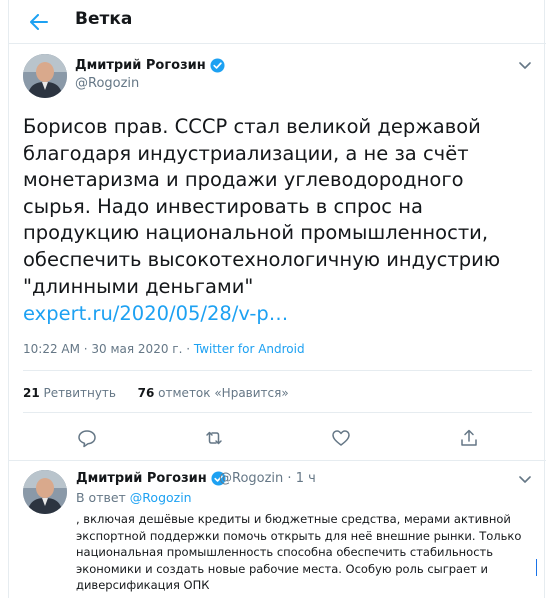 The width and height of the screenshot is (553, 598). What do you see at coordinates (306, 478) in the screenshot?
I see `reply-age: 1 ч` at bounding box center [306, 478].